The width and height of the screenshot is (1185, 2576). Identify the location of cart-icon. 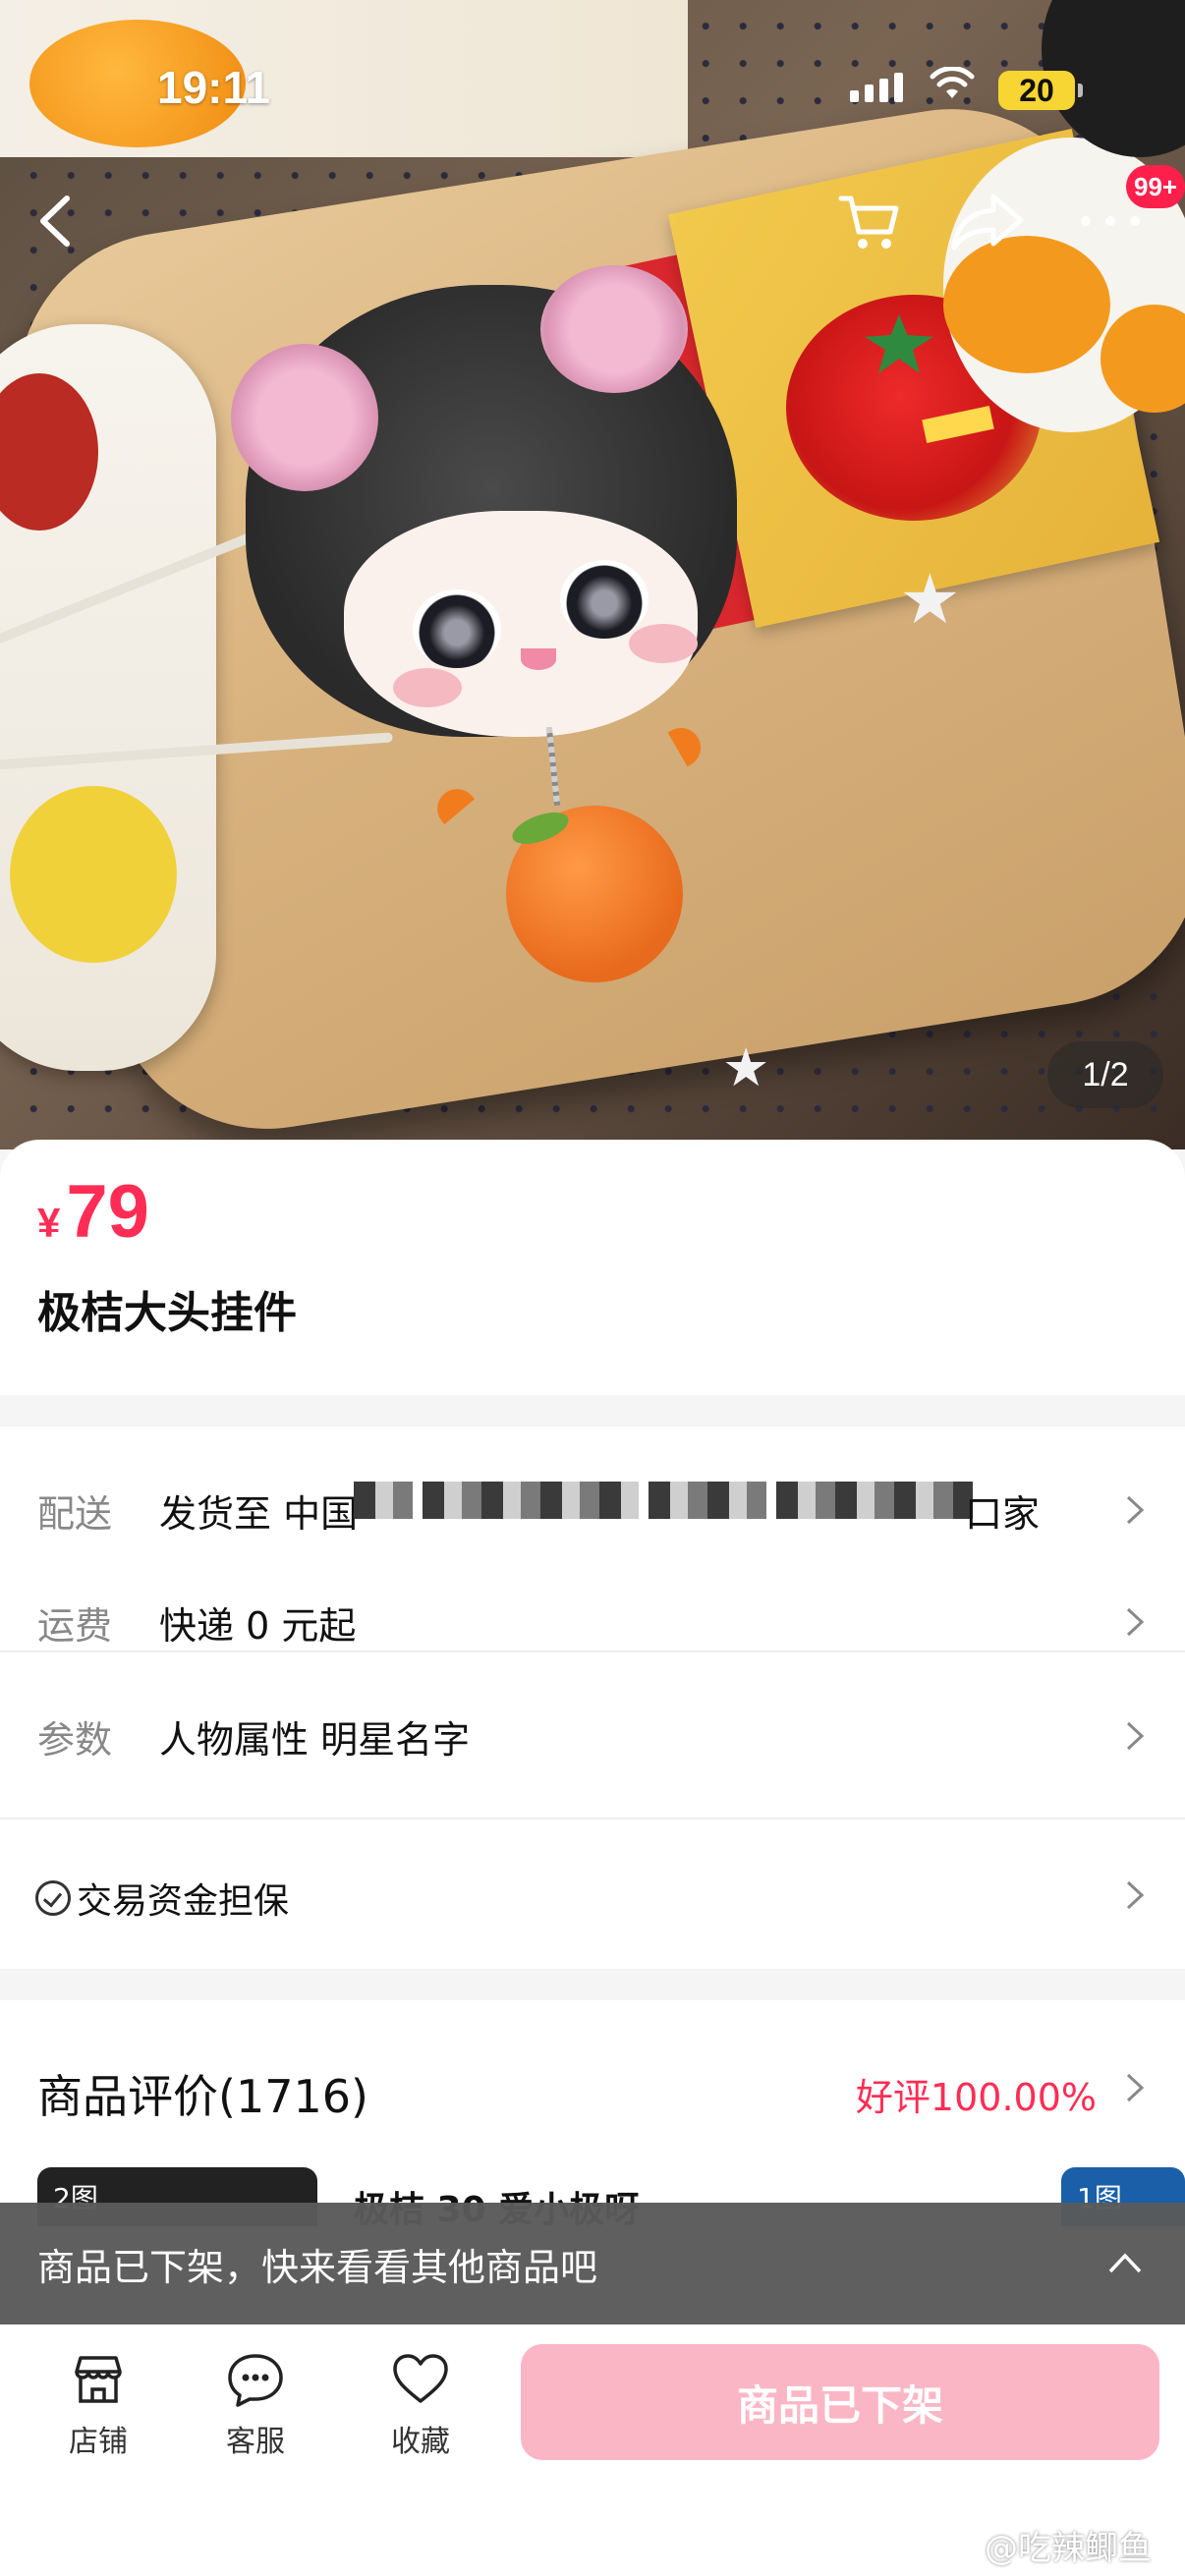
(870, 221).